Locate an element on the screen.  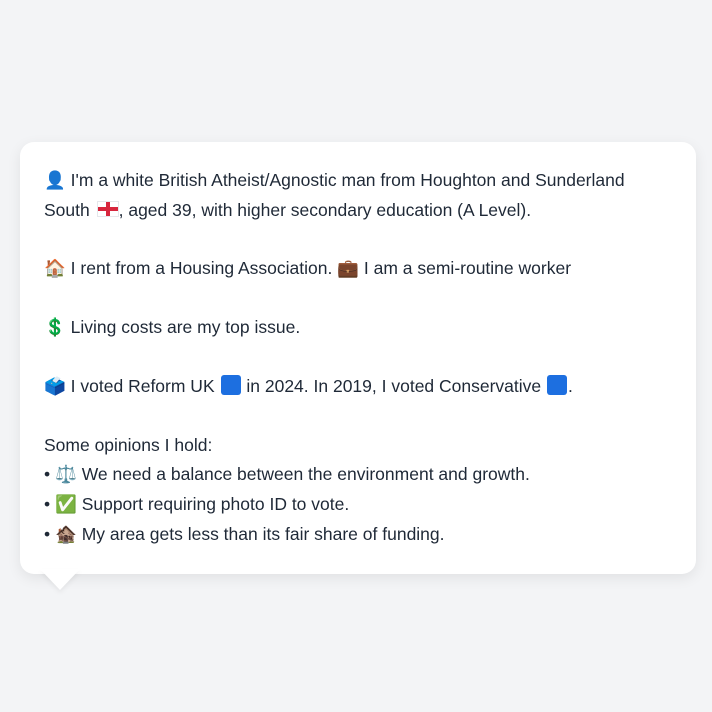
check-mark-icon: ✅ is located at coordinates (66, 505).